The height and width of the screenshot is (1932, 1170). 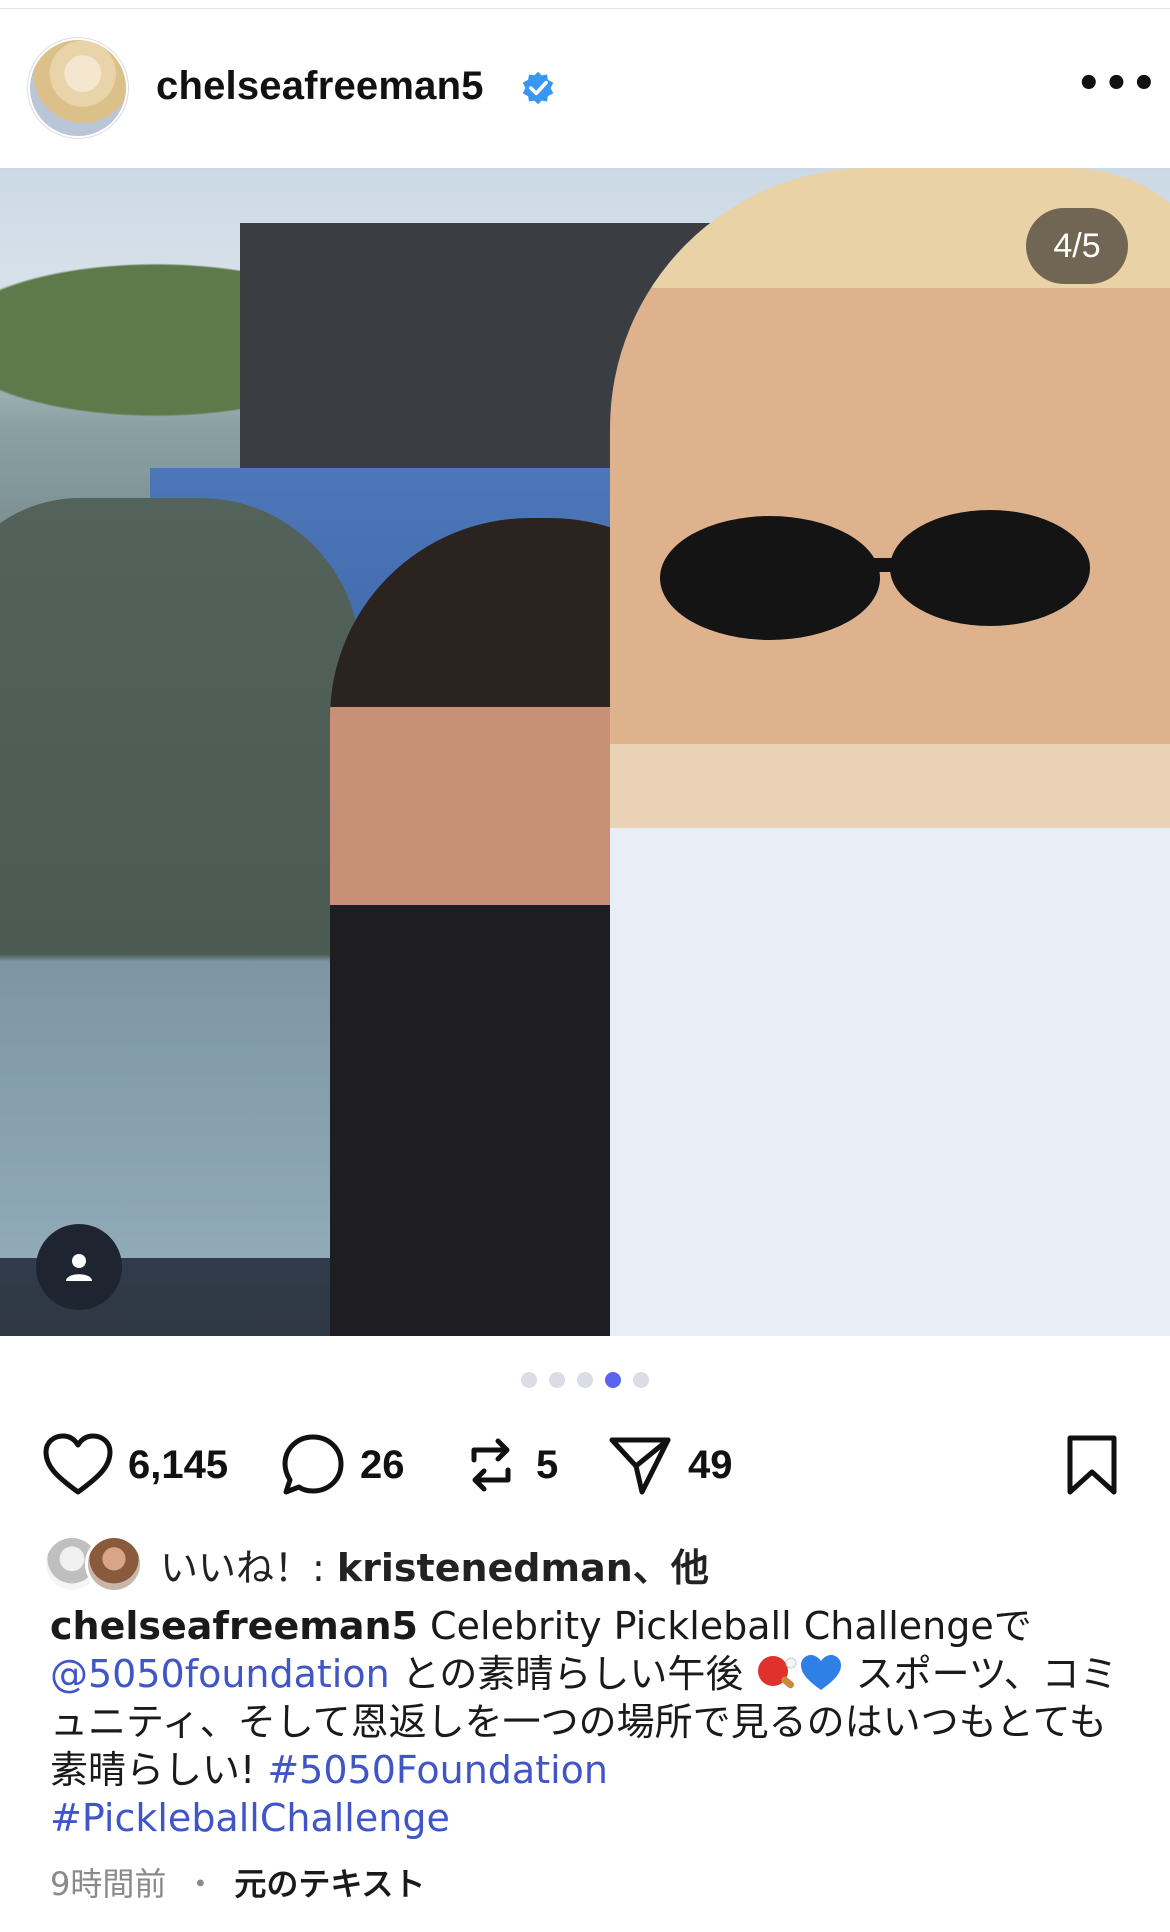 I want to click on like-count: 6,145, so click(x=178, y=1464).